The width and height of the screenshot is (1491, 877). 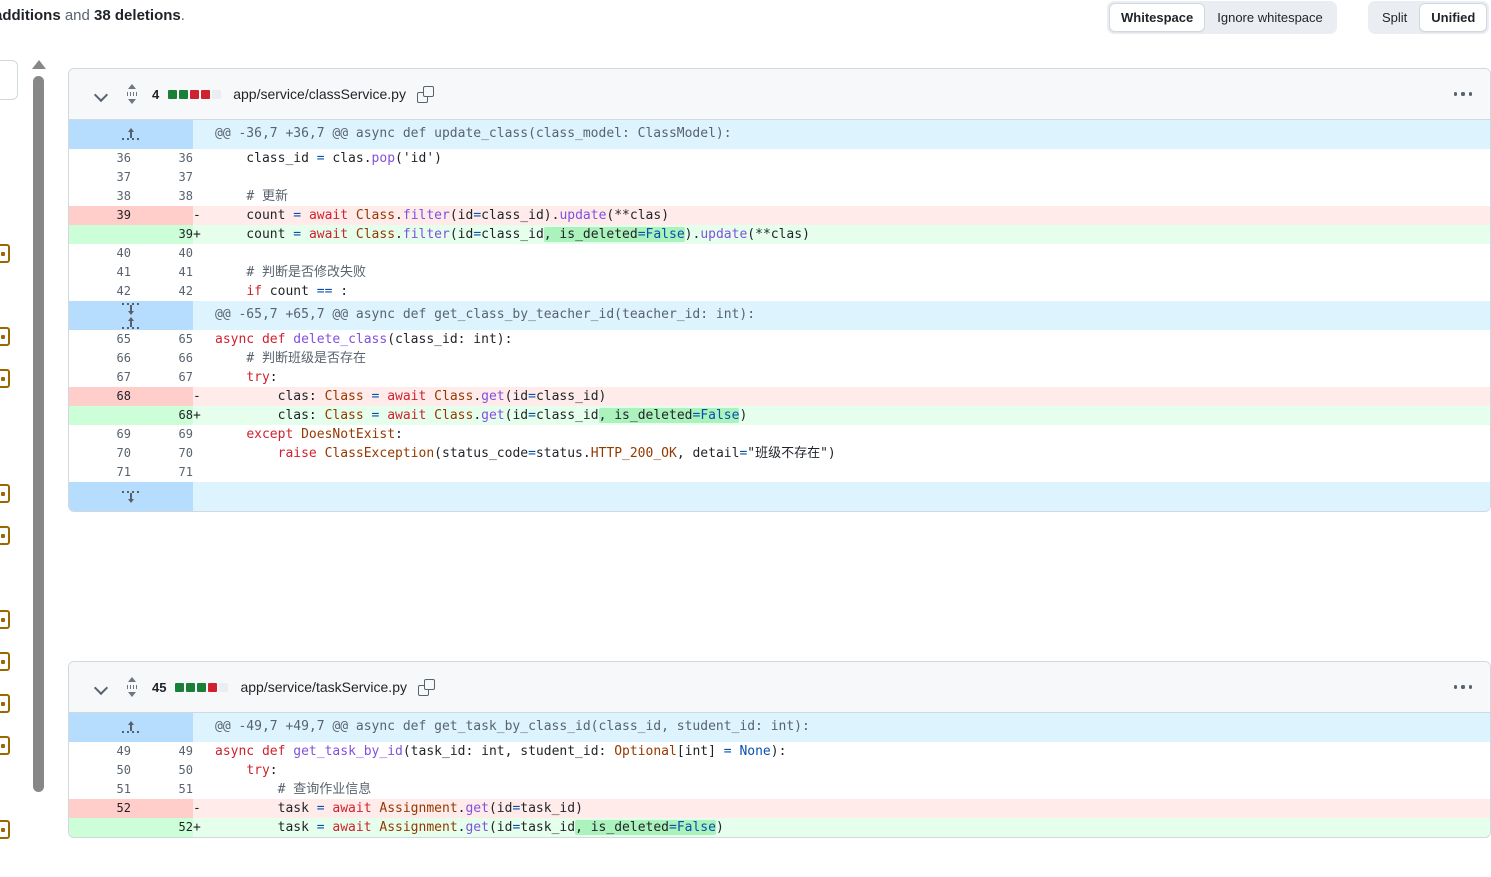 What do you see at coordinates (162, 358) in the screenshot?
I see `line-number-new: 66` at bounding box center [162, 358].